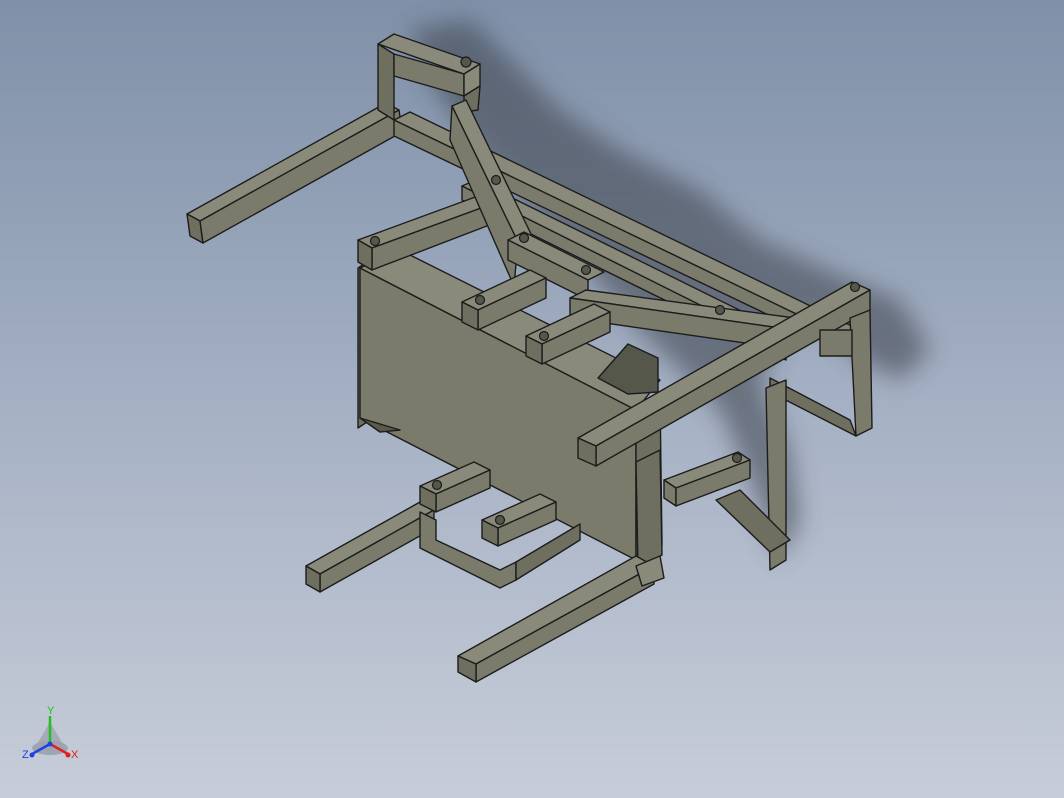 This screenshot has width=1064, height=798. Describe the element at coordinates (425, 233) in the screenshot. I see `link-bar-left` at that location.